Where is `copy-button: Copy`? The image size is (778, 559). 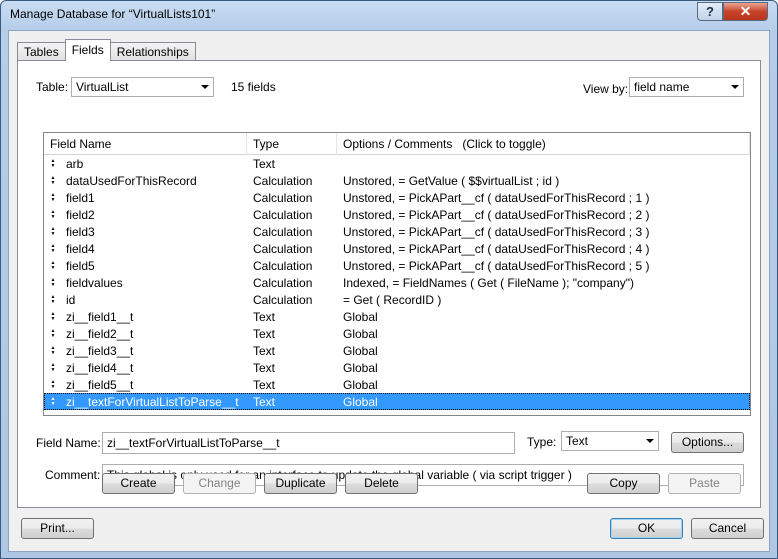
copy-button: Copy is located at coordinates (623, 483).